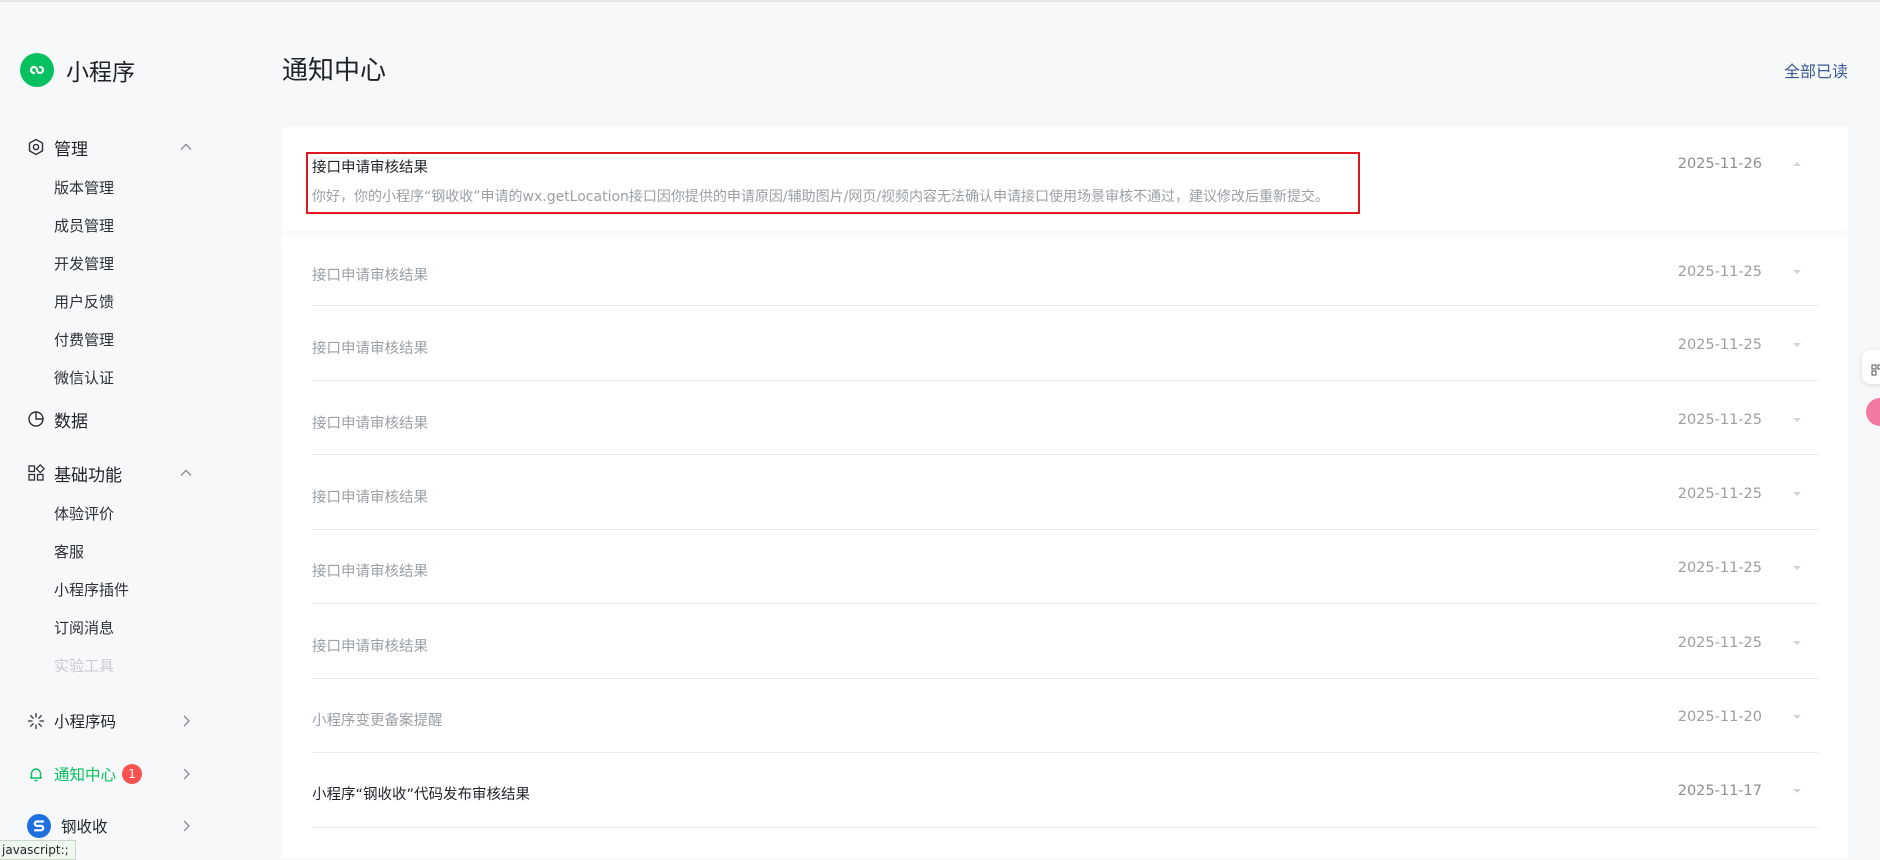 This screenshot has height=860, width=1880. What do you see at coordinates (120, 590) in the screenshot?
I see `sidebar-item-plugins: 小程序插件` at bounding box center [120, 590].